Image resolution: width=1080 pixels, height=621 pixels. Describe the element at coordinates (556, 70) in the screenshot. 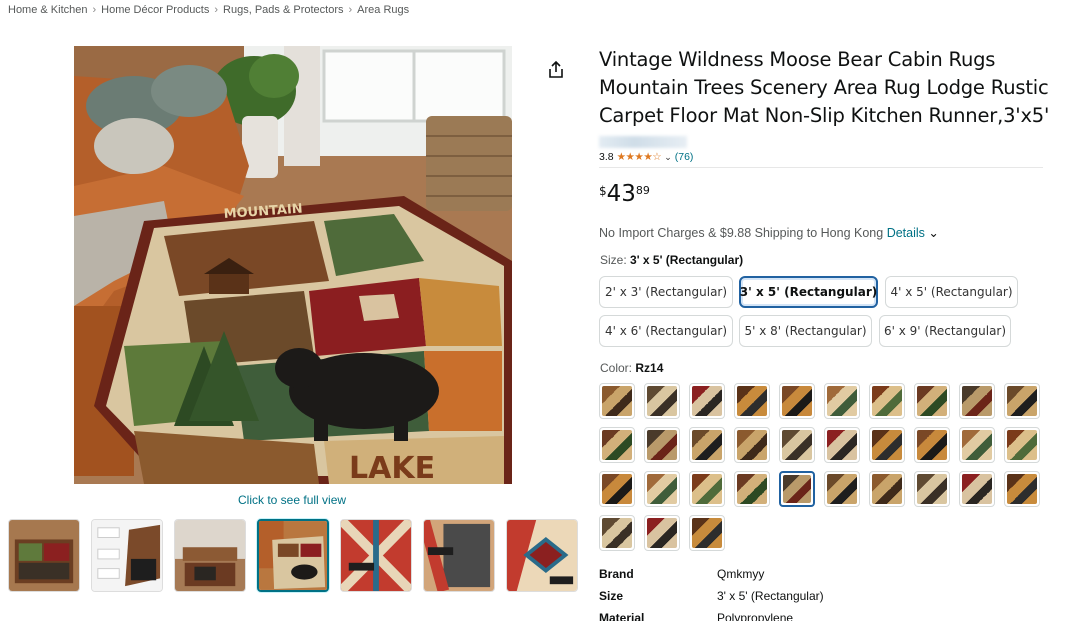

I see `share-icon` at that location.